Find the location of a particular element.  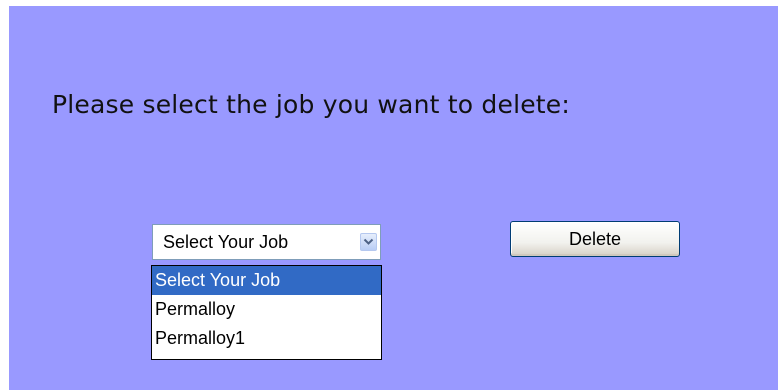

option-permalloy1: Permalloy1 is located at coordinates (266, 338).